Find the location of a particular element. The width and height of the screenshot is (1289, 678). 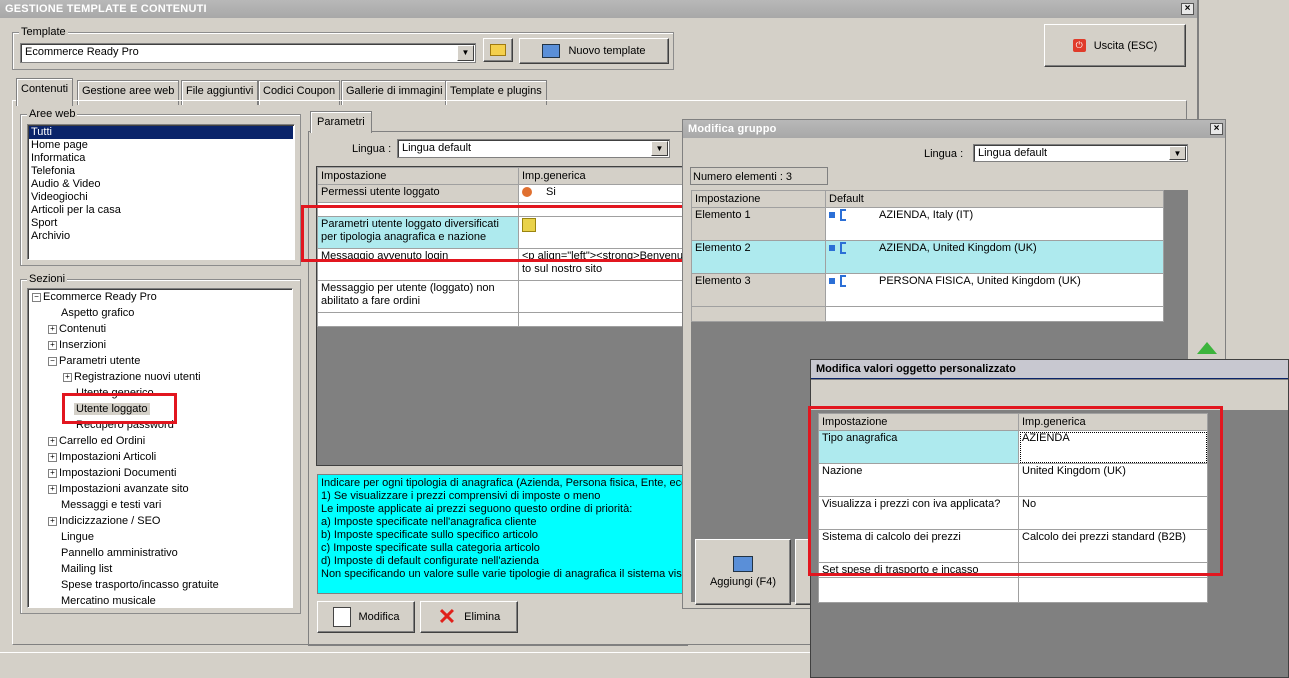

mg-lingua-label: Lingua : is located at coordinates (944, 154).